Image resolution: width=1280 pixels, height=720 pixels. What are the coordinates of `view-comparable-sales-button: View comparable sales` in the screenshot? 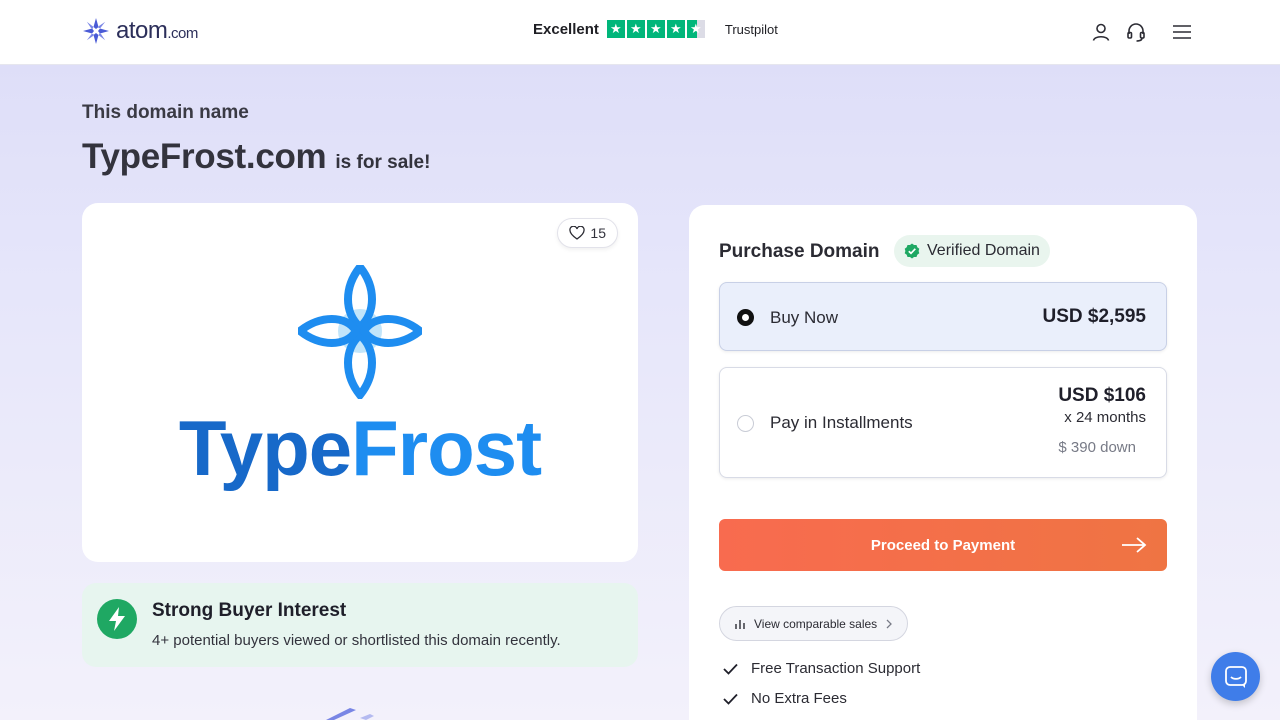 It's located at (814, 623).